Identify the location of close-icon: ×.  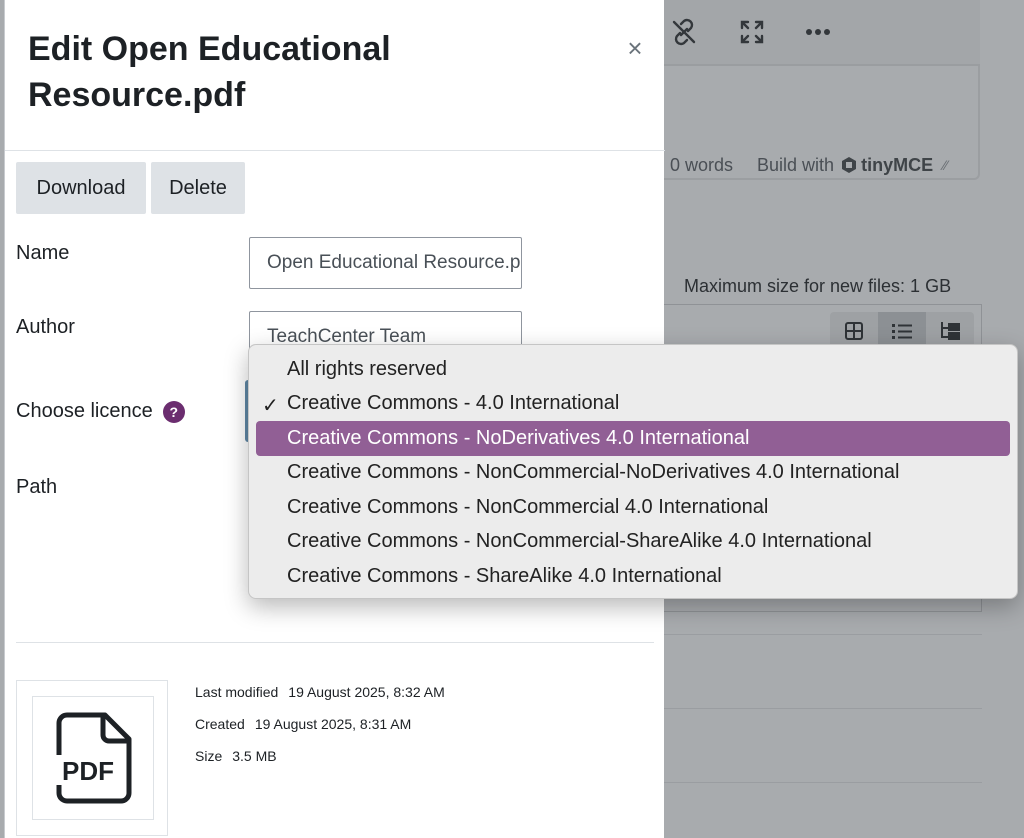
(635, 48).